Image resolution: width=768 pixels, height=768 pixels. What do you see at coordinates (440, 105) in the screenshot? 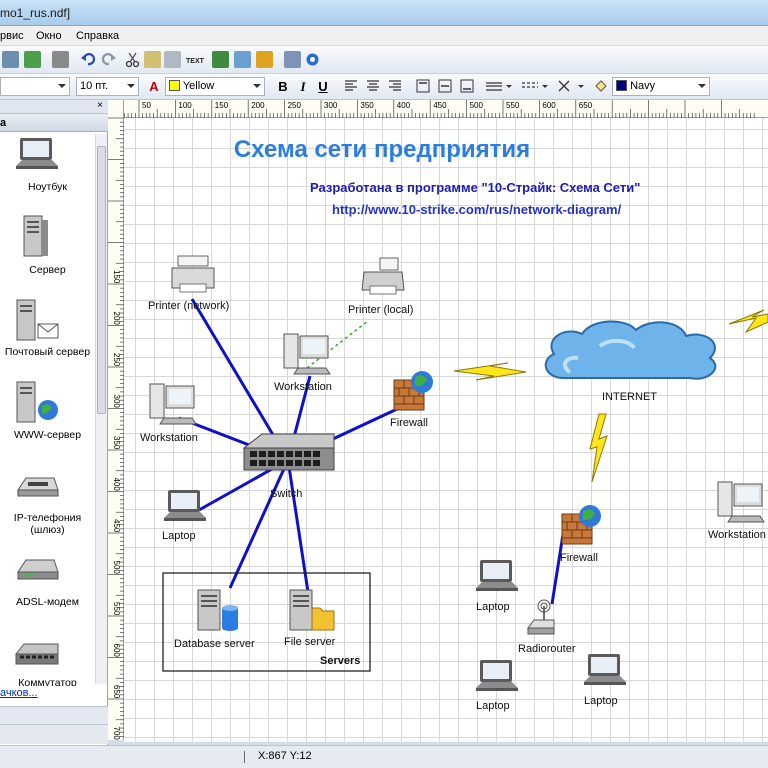
I see `ruler-label: 450` at bounding box center [440, 105].